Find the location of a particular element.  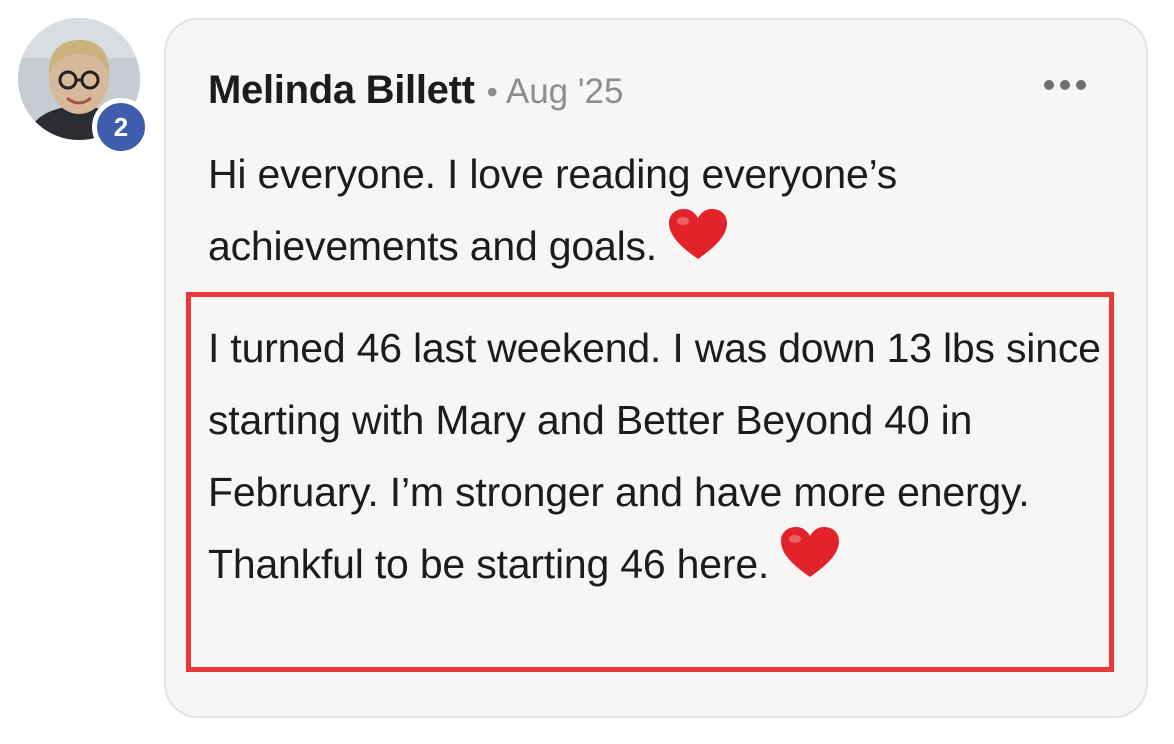

comment-header: Melinda Billett • Aug '25 is located at coordinates (415, 90).